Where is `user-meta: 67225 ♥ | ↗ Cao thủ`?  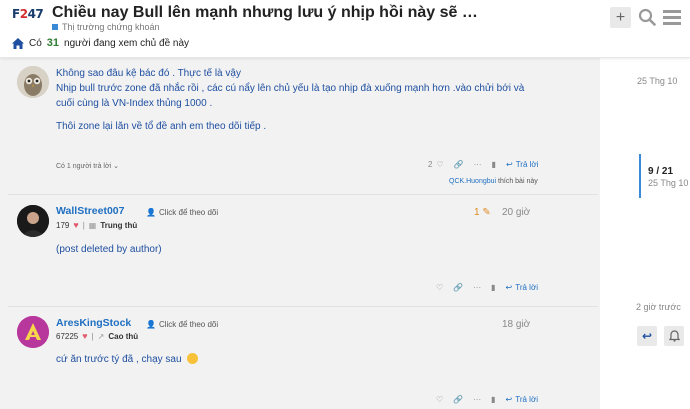 user-meta: 67225 ♥ | ↗ Cao thủ is located at coordinates (97, 336).